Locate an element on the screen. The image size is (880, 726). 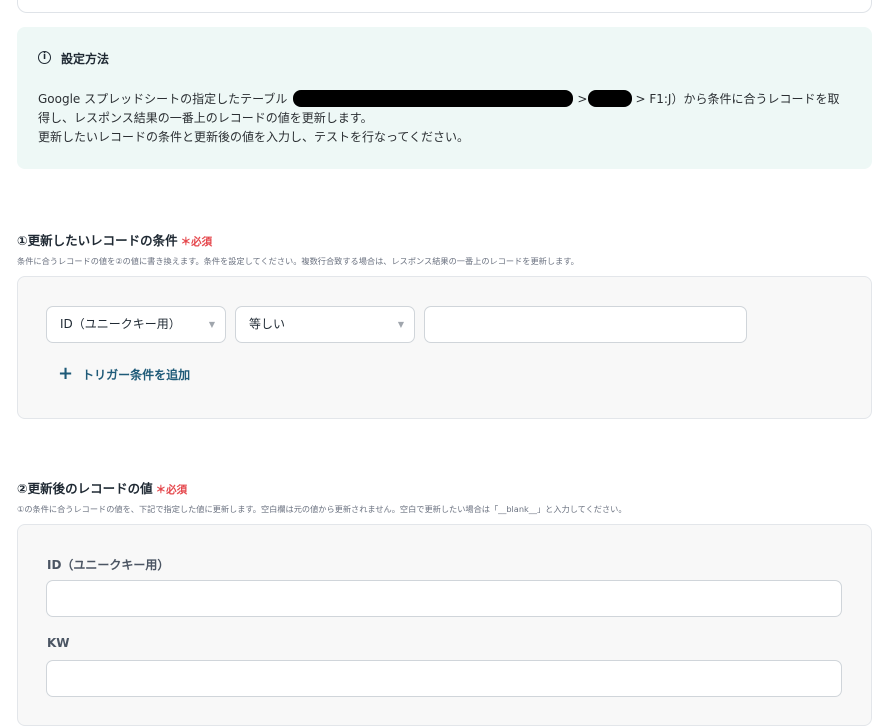
info-title: 設定方法 is located at coordinates (85, 59).